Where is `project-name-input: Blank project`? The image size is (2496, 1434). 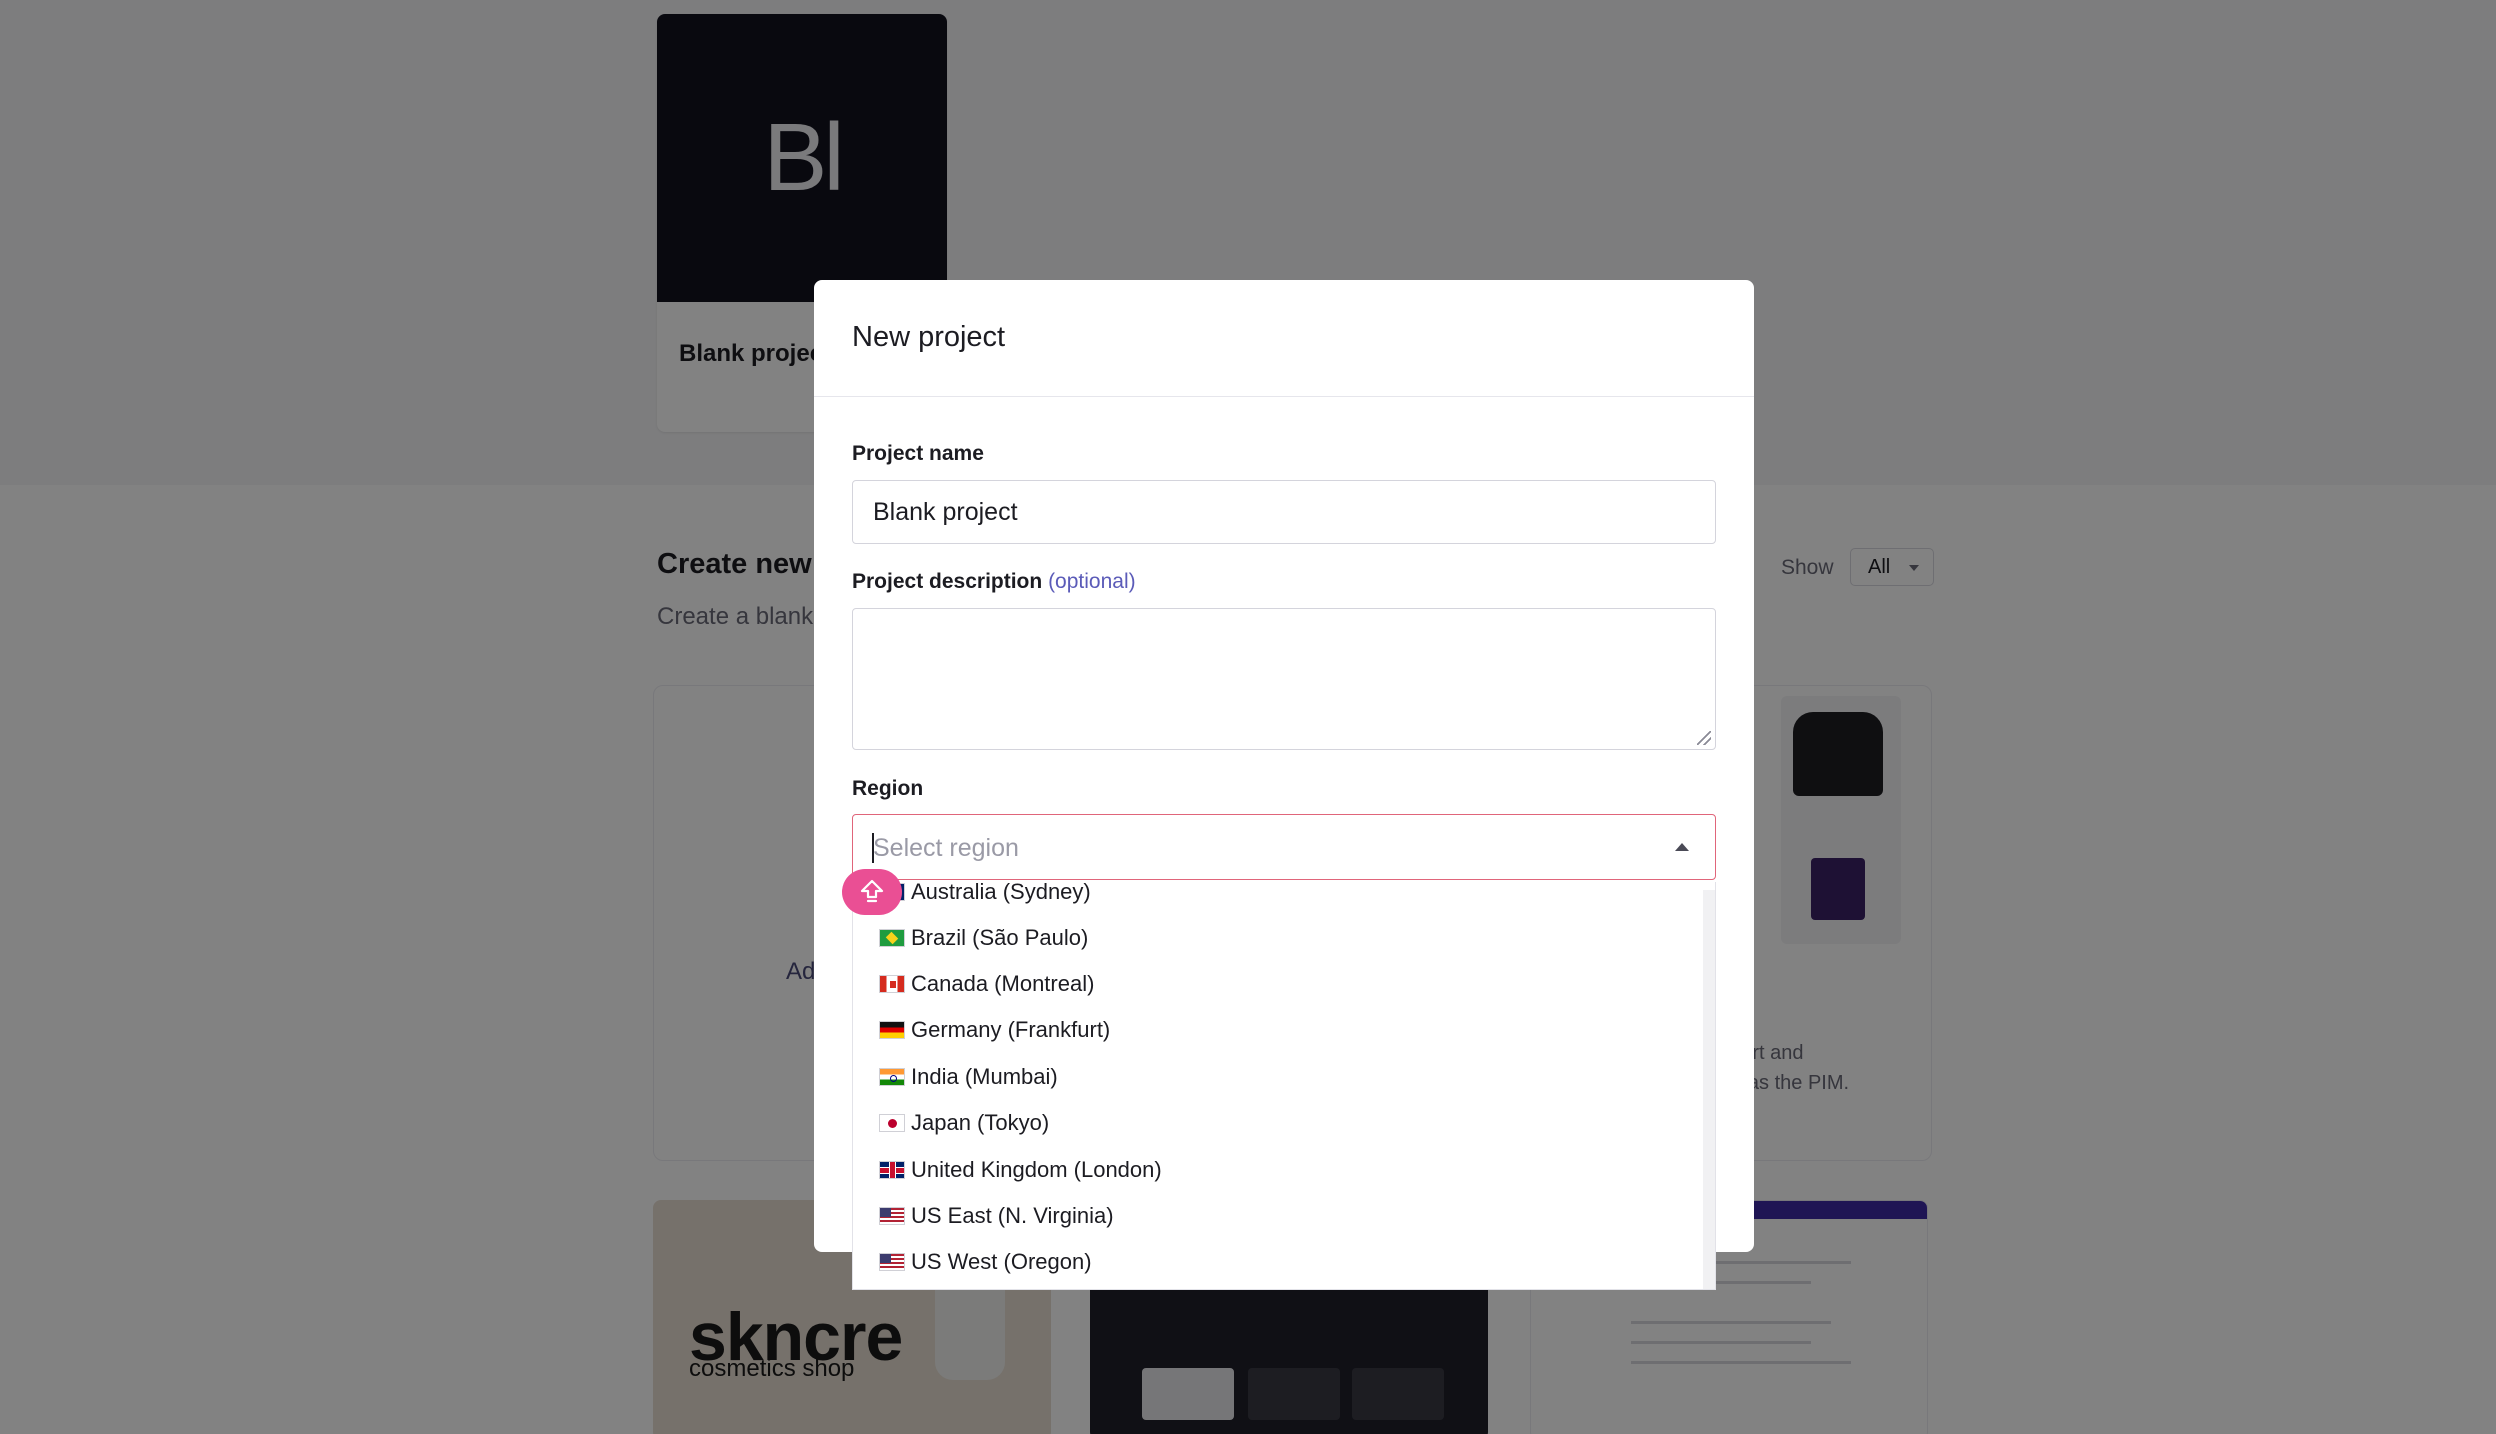
project-name-input: Blank project is located at coordinates (1284, 512).